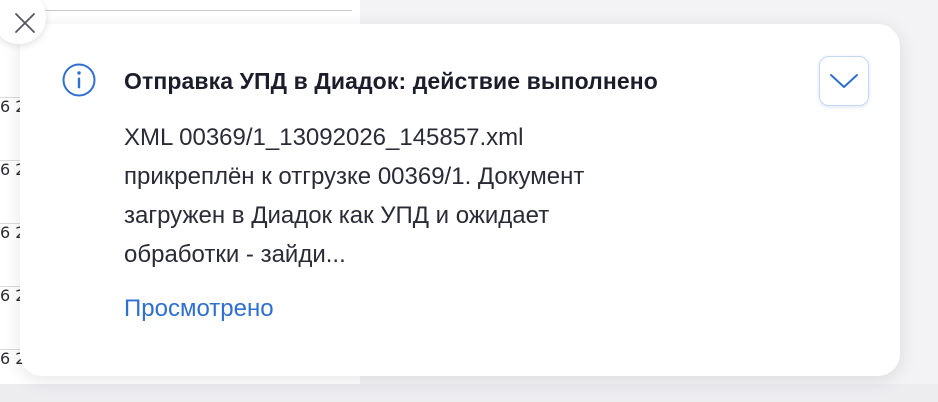 Image resolution: width=938 pixels, height=402 pixels. Describe the element at coordinates (469, 393) in the screenshot. I see `background-footer-strip` at that location.